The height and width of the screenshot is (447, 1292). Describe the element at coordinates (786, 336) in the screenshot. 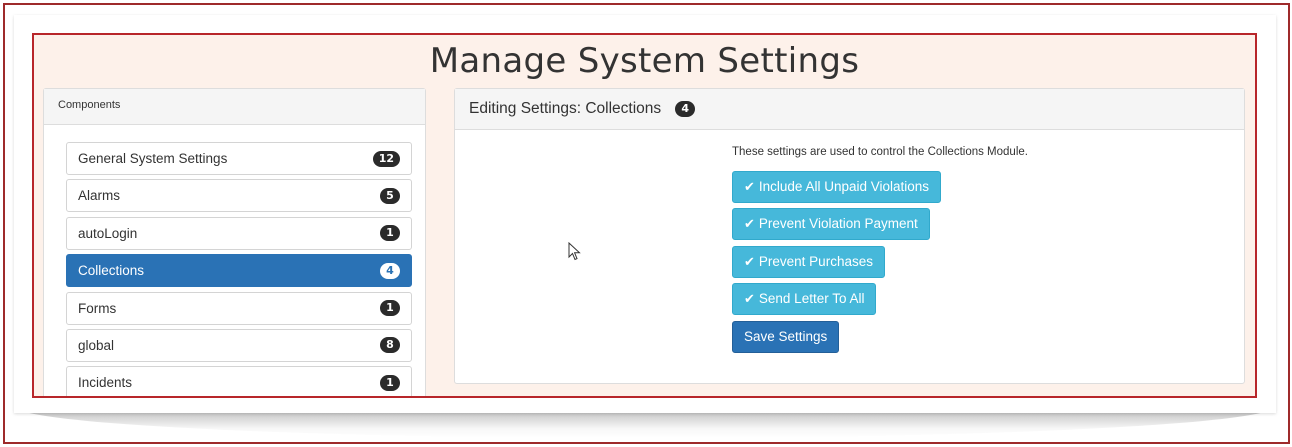

I see `save-settings-button: Save Settings` at that location.